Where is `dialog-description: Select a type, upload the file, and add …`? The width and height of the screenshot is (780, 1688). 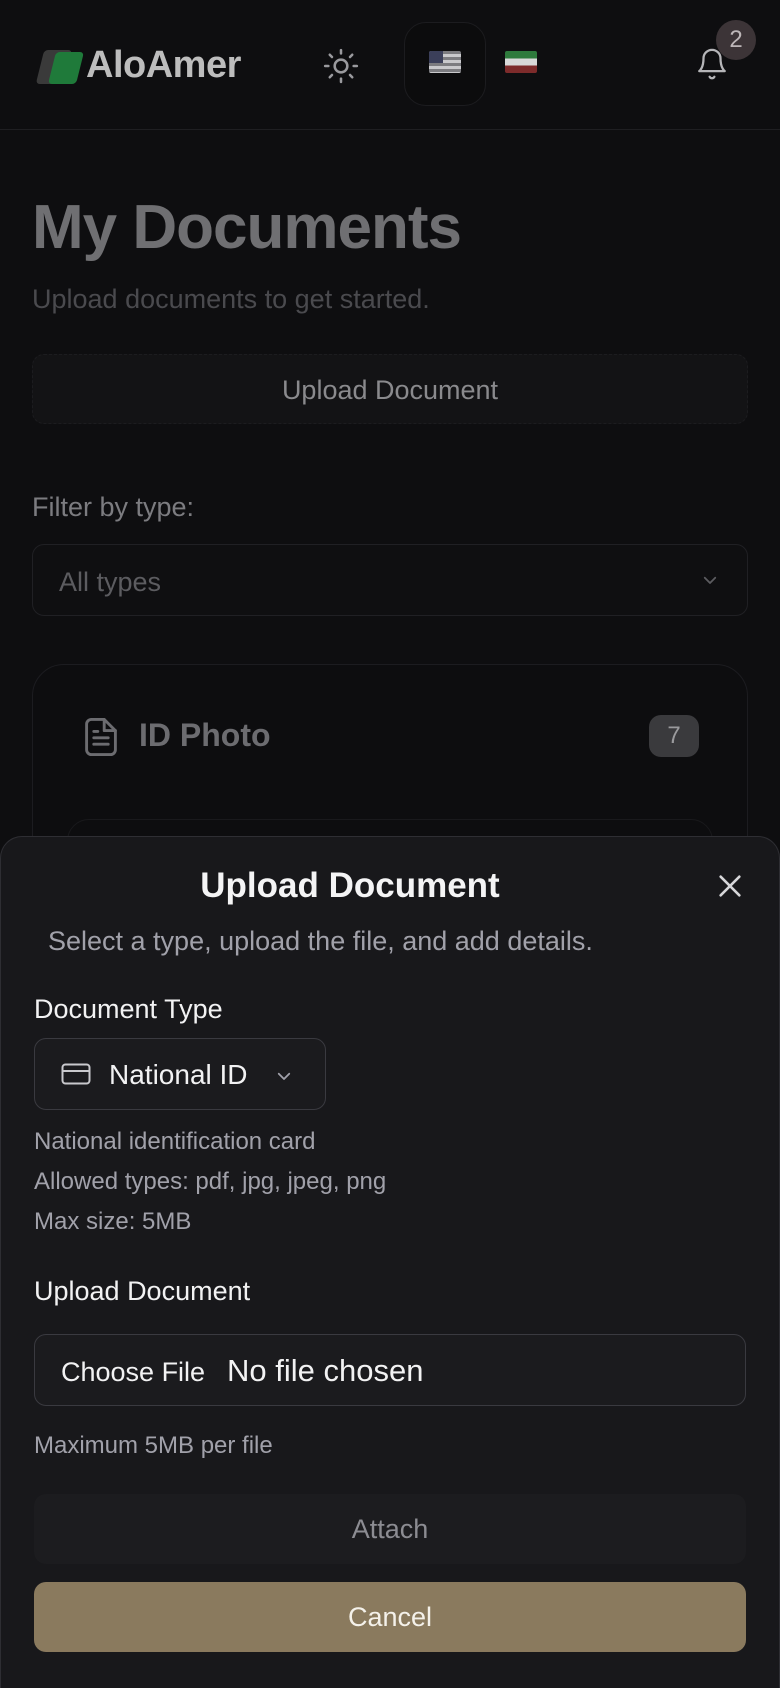 dialog-description: Select a type, upload the file, and add … is located at coordinates (320, 941).